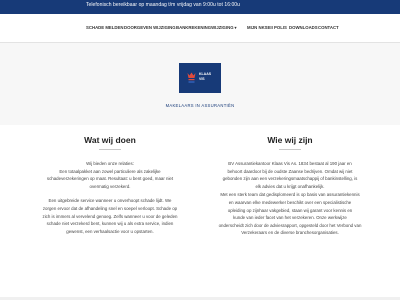 This screenshot has width=400, height=300. I want to click on company-logo: KLAAS VIS, so click(200, 78).